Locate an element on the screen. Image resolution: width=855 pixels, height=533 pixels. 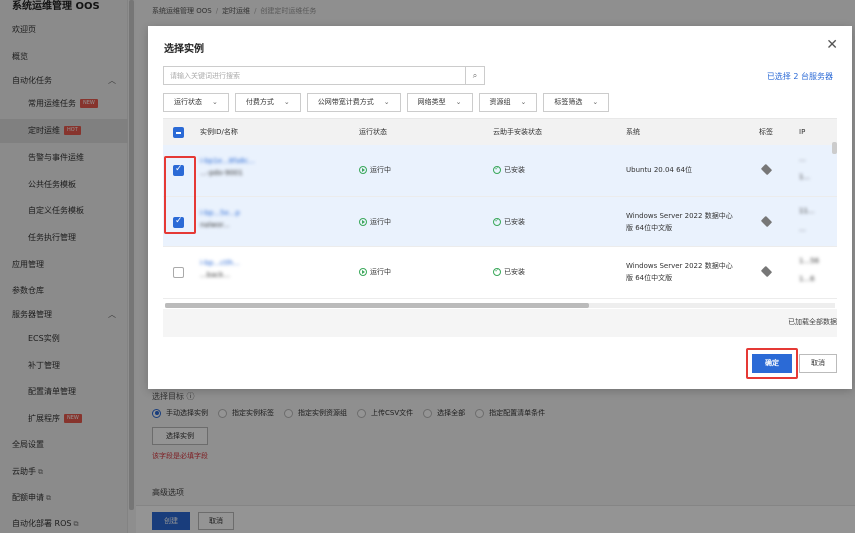
instance-id-link: i-bp...5e...p is located at coordinates (220, 213).